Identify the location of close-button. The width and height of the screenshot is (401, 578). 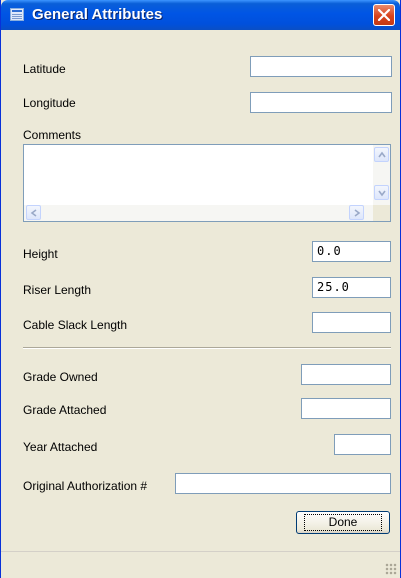
(384, 15).